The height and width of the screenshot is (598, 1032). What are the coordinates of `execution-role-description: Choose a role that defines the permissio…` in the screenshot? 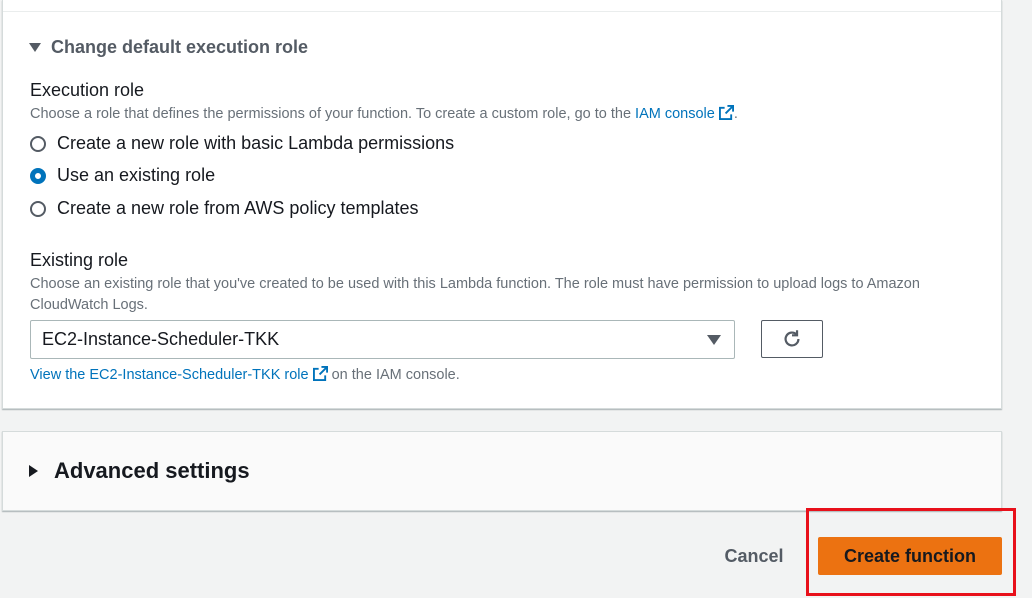 It's located at (510, 114).